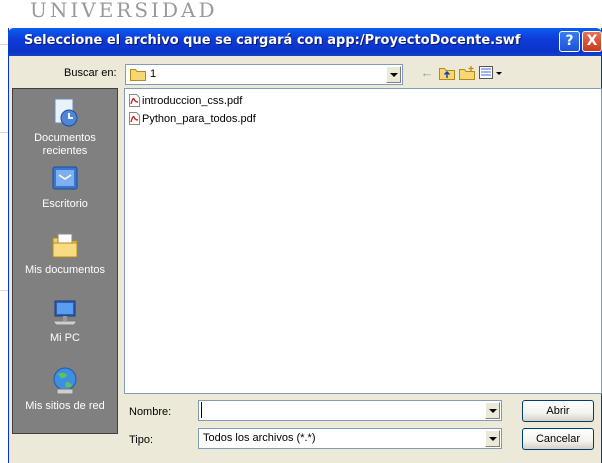 The width and height of the screenshot is (602, 463). What do you see at coordinates (558, 439) in the screenshot?
I see `cancel-button: Cancelar` at bounding box center [558, 439].